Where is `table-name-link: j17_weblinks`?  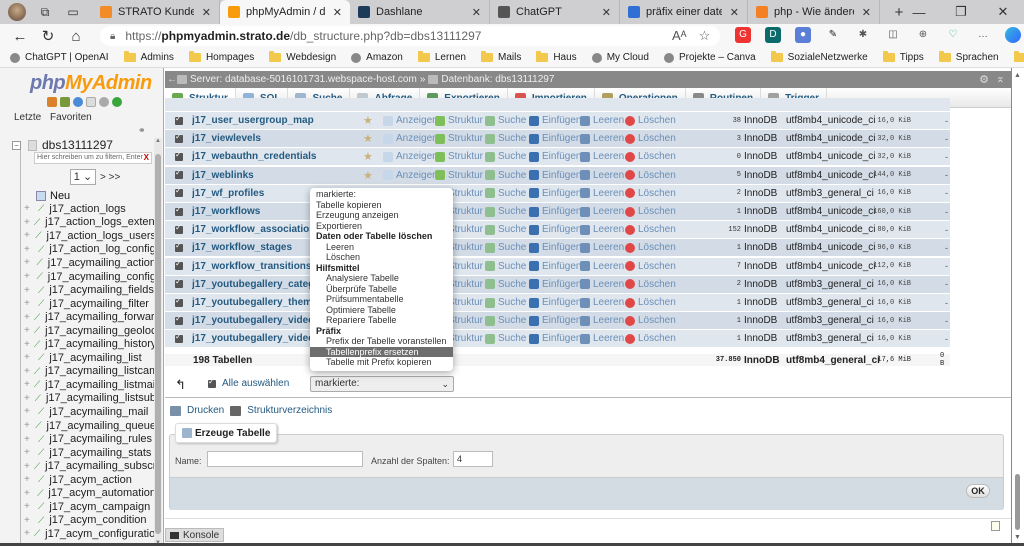 table-name-link: j17_weblinks is located at coordinates (264, 175).